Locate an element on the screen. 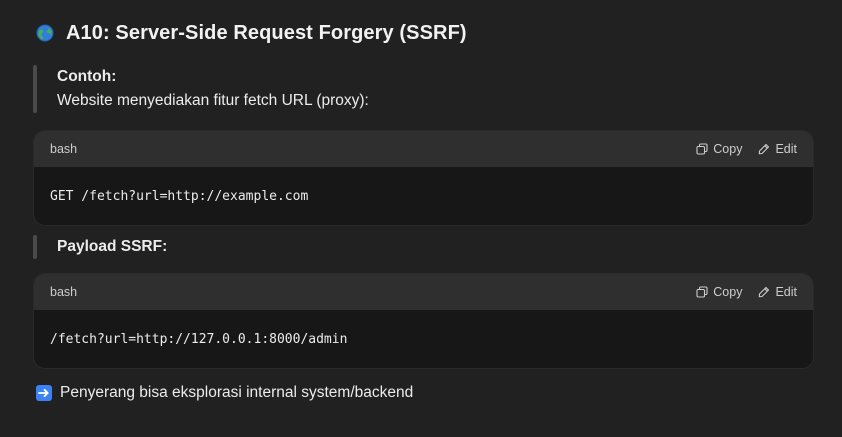 This screenshot has height=437, width=842. section-heading: A10: Server-Side Request Forgery (SSRF) is located at coordinates (425, 33).